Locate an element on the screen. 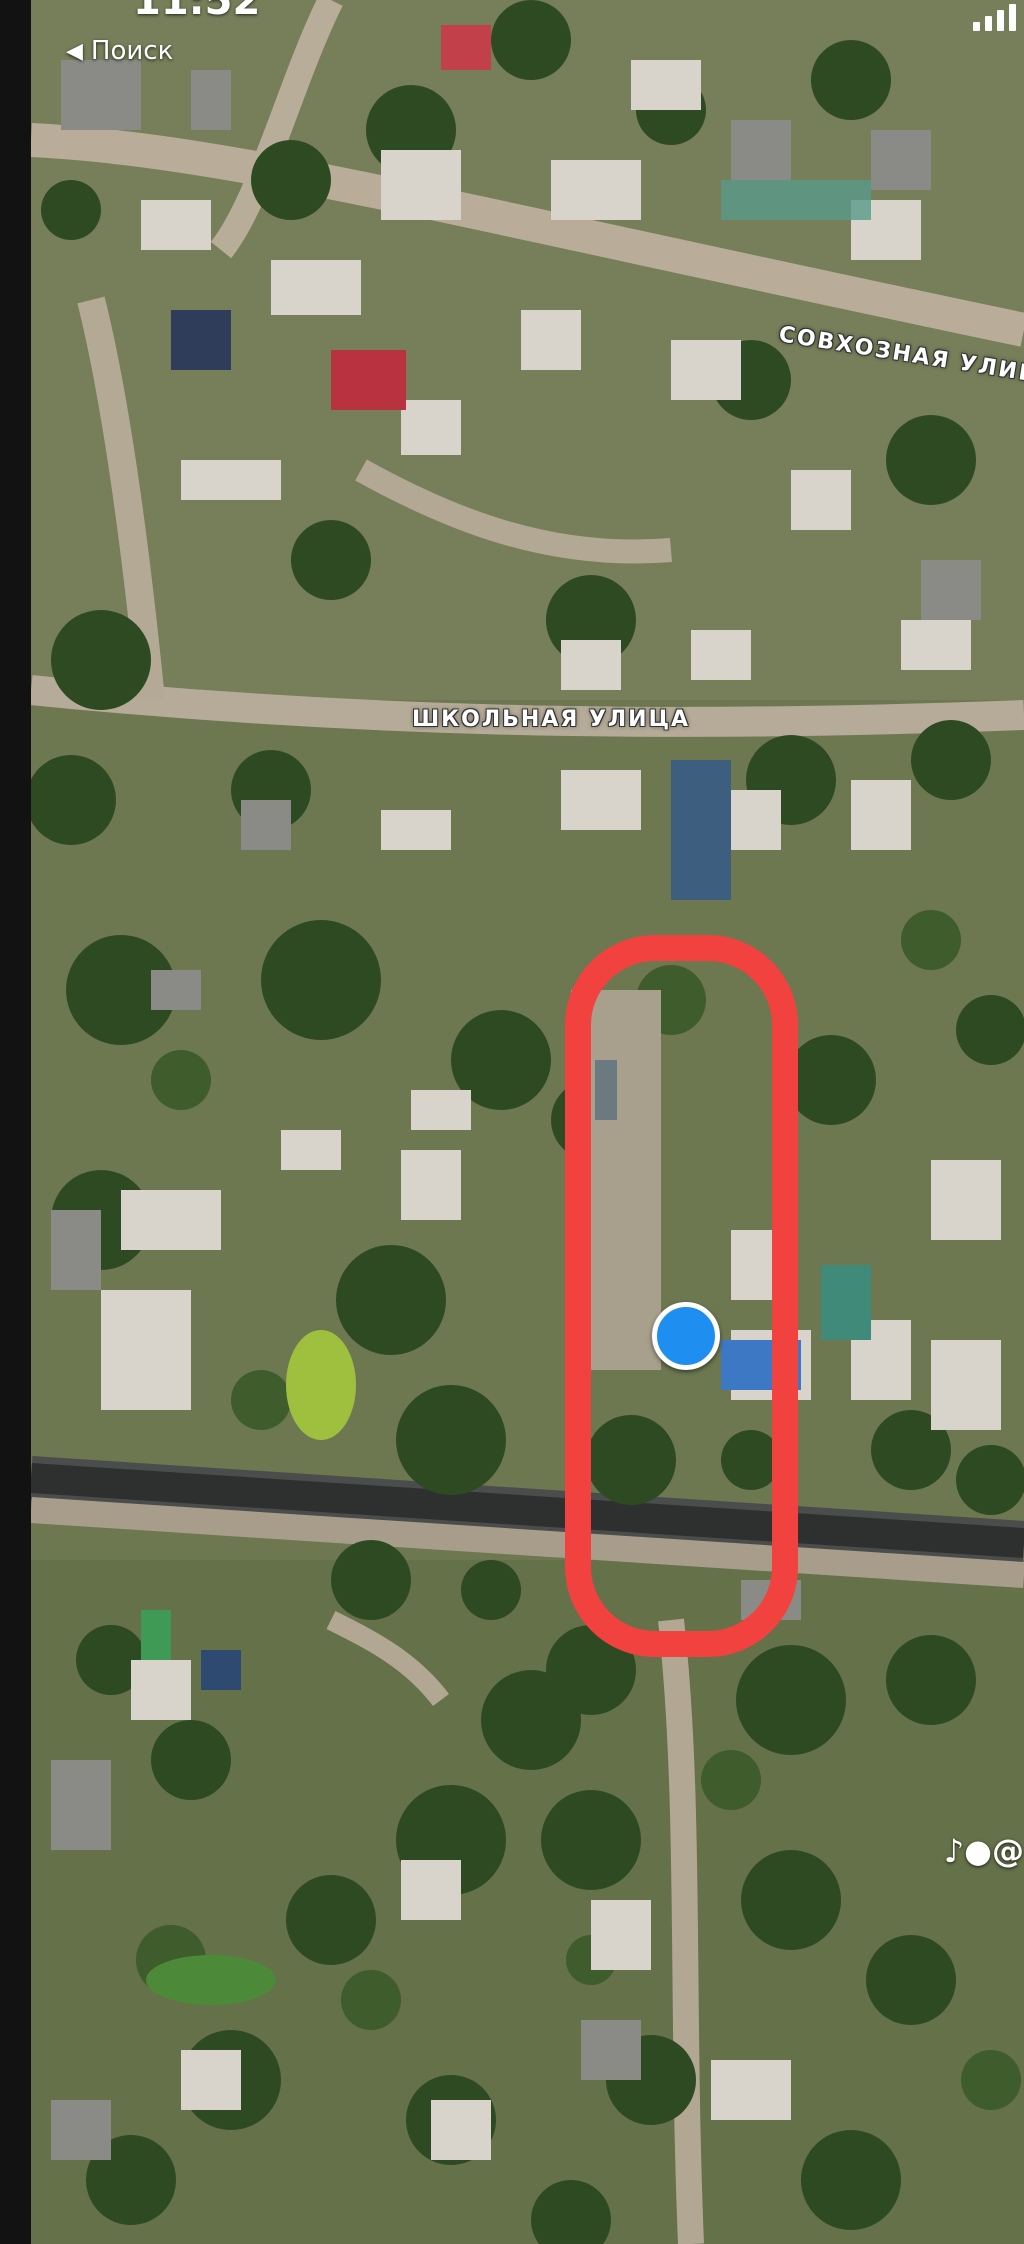 The width and height of the screenshot is (1024, 2244). tiktok-icon: ♪ is located at coordinates (954, 1851).